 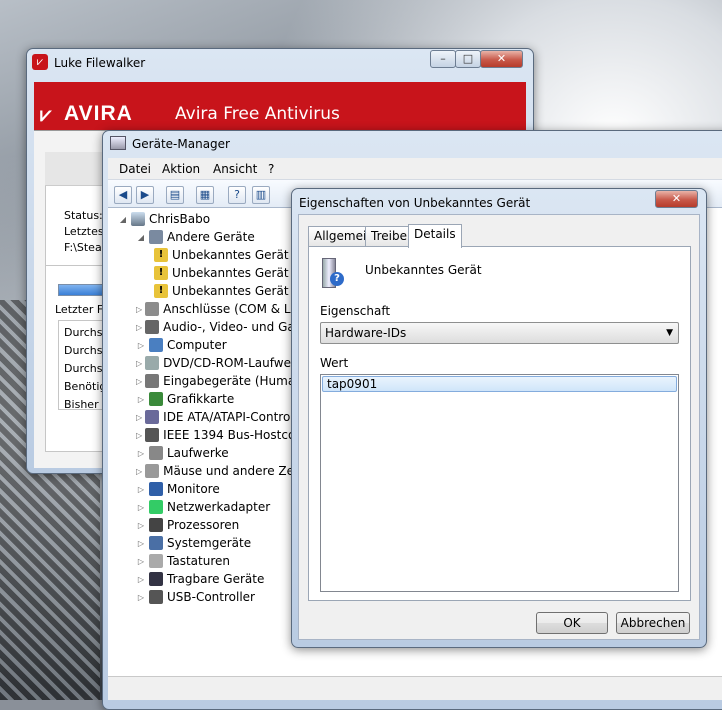 I want to click on device-manager-title: Geräte-Manager, so click(x=181, y=144).